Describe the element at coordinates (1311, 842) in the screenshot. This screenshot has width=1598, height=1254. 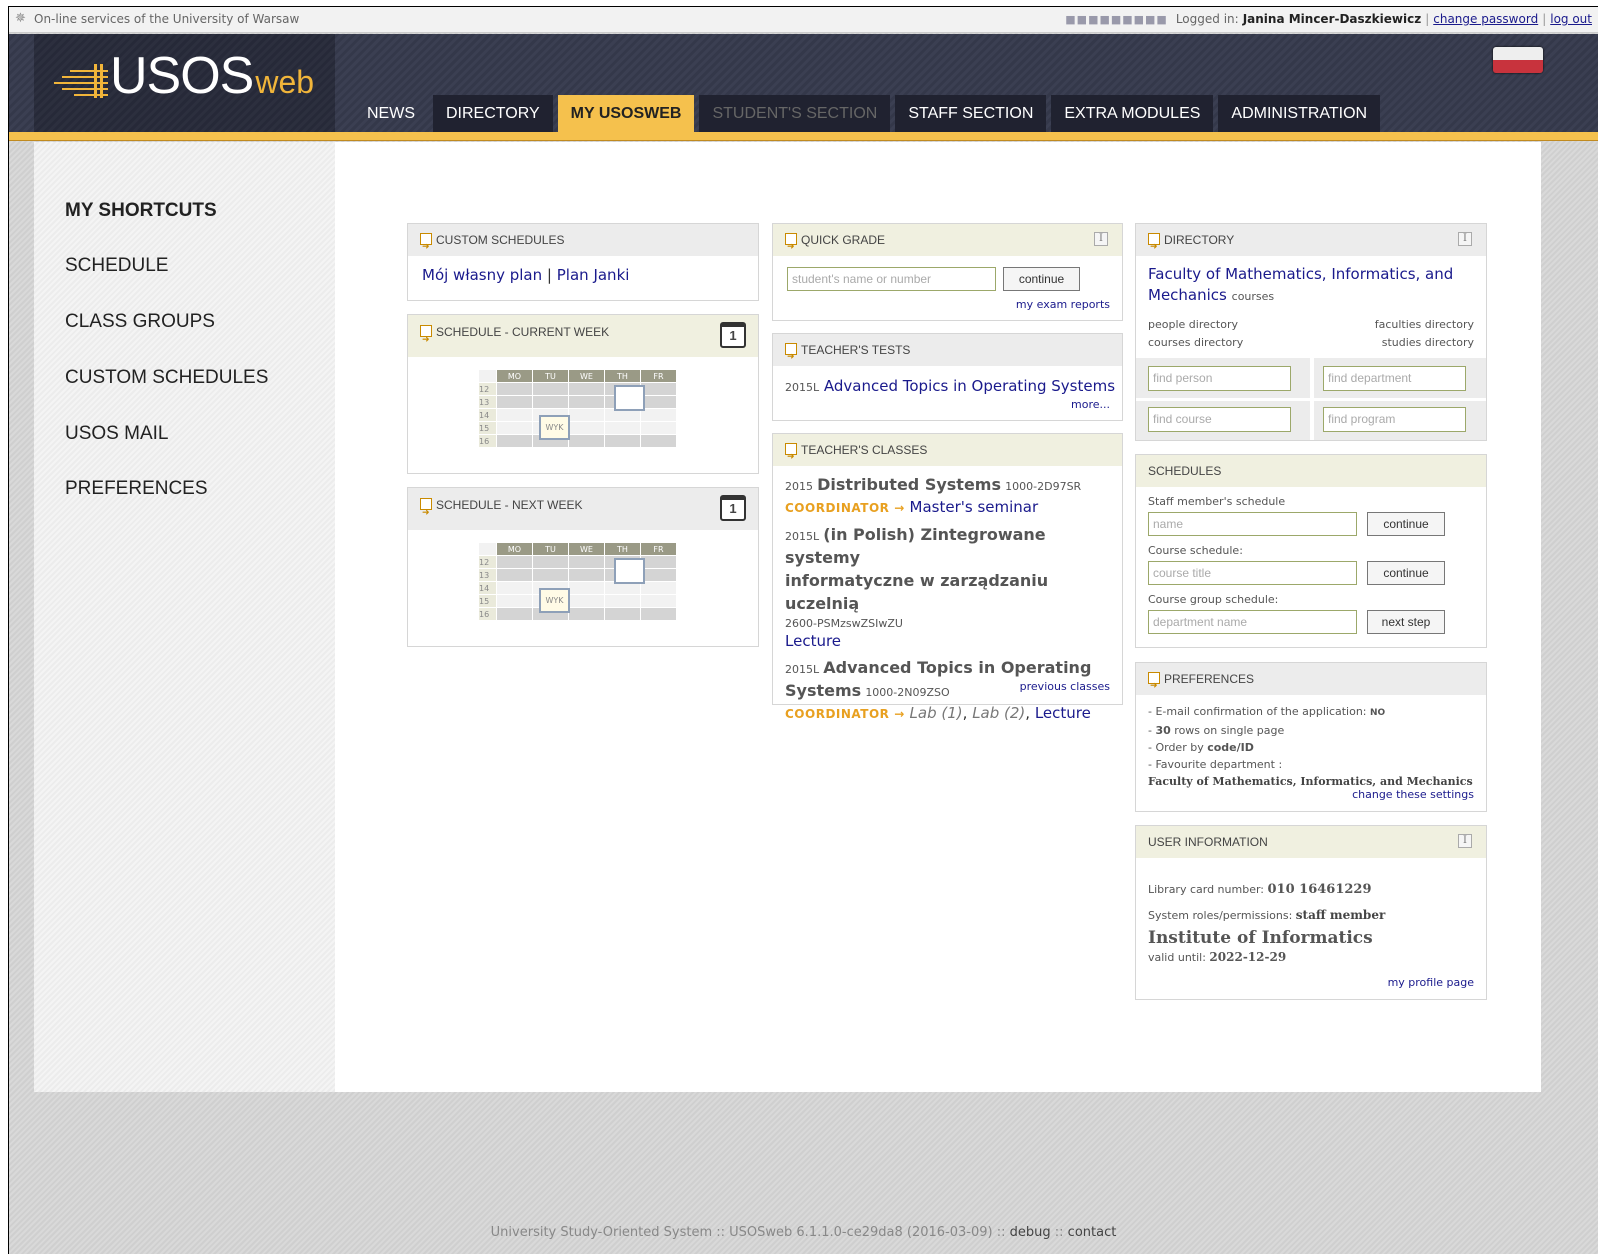
I see `user-information-header: USER INFORMATION i` at that location.